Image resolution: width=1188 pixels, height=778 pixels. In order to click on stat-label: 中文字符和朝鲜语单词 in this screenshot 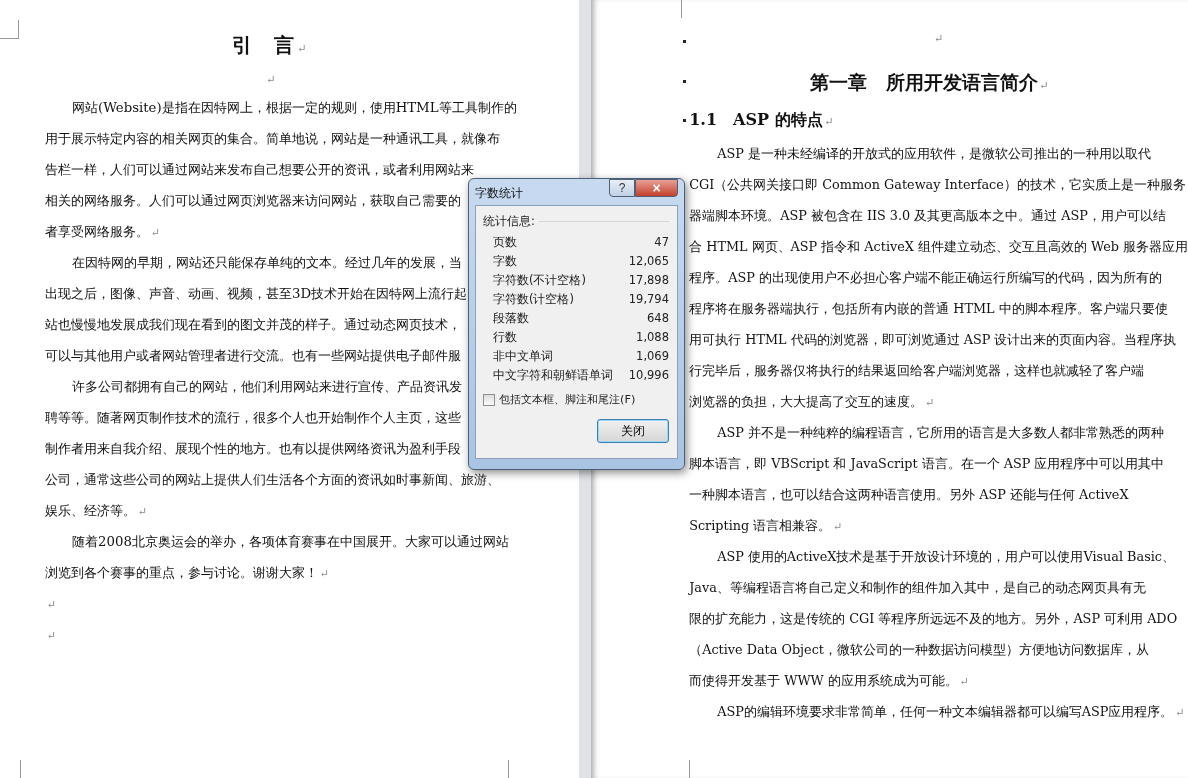, I will do `click(553, 375)`.